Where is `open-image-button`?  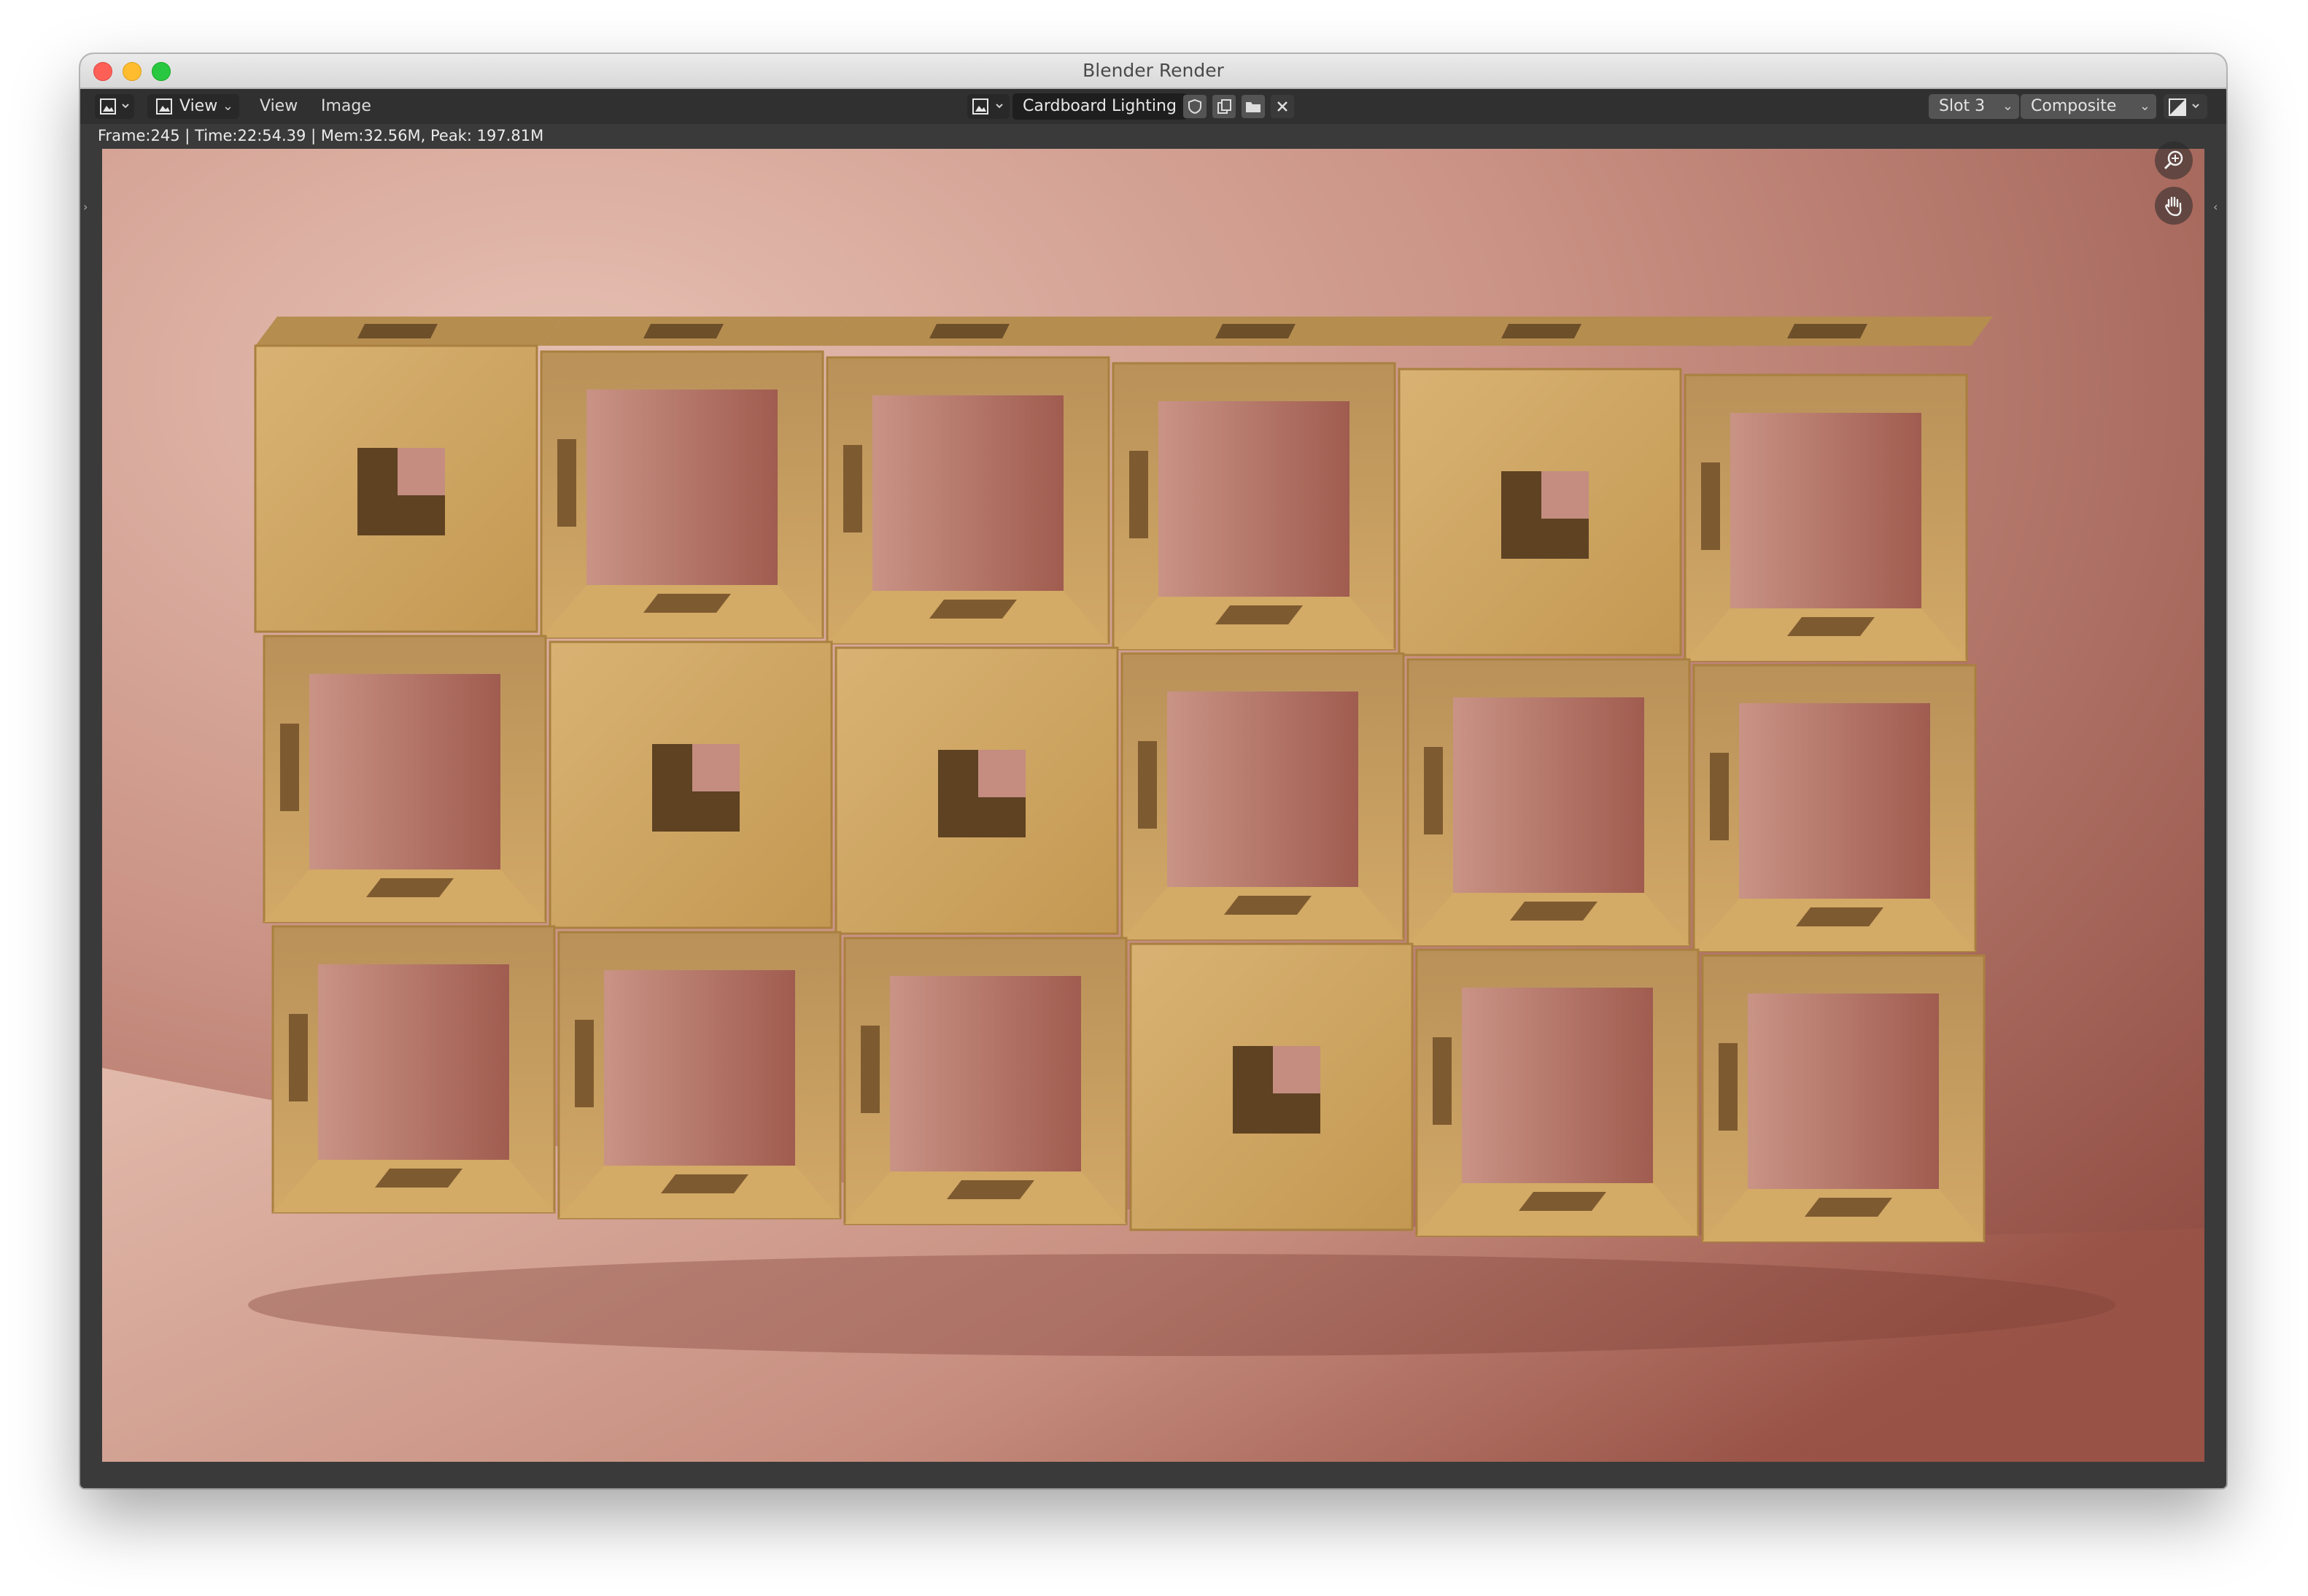
open-image-button is located at coordinates (1253, 106).